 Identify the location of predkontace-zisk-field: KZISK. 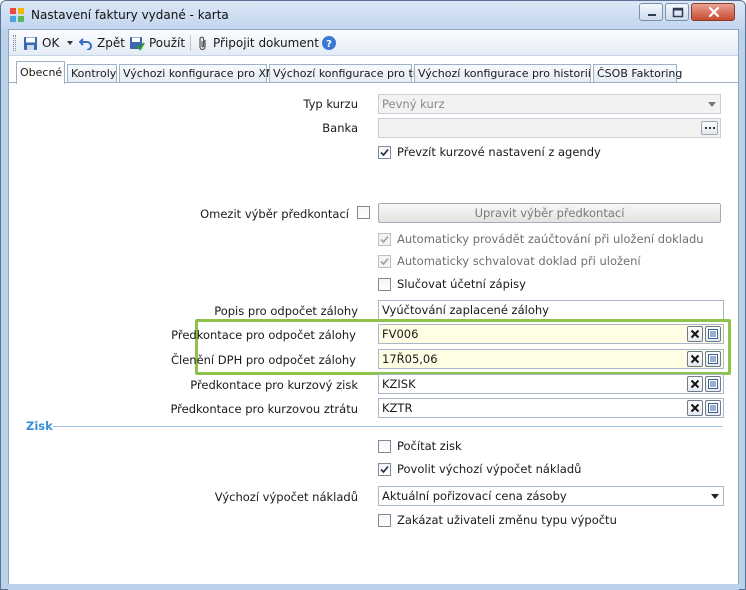
(551, 384).